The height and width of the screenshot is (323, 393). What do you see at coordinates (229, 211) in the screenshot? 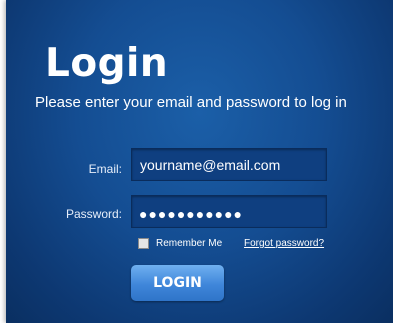
I see `password-field` at bounding box center [229, 211].